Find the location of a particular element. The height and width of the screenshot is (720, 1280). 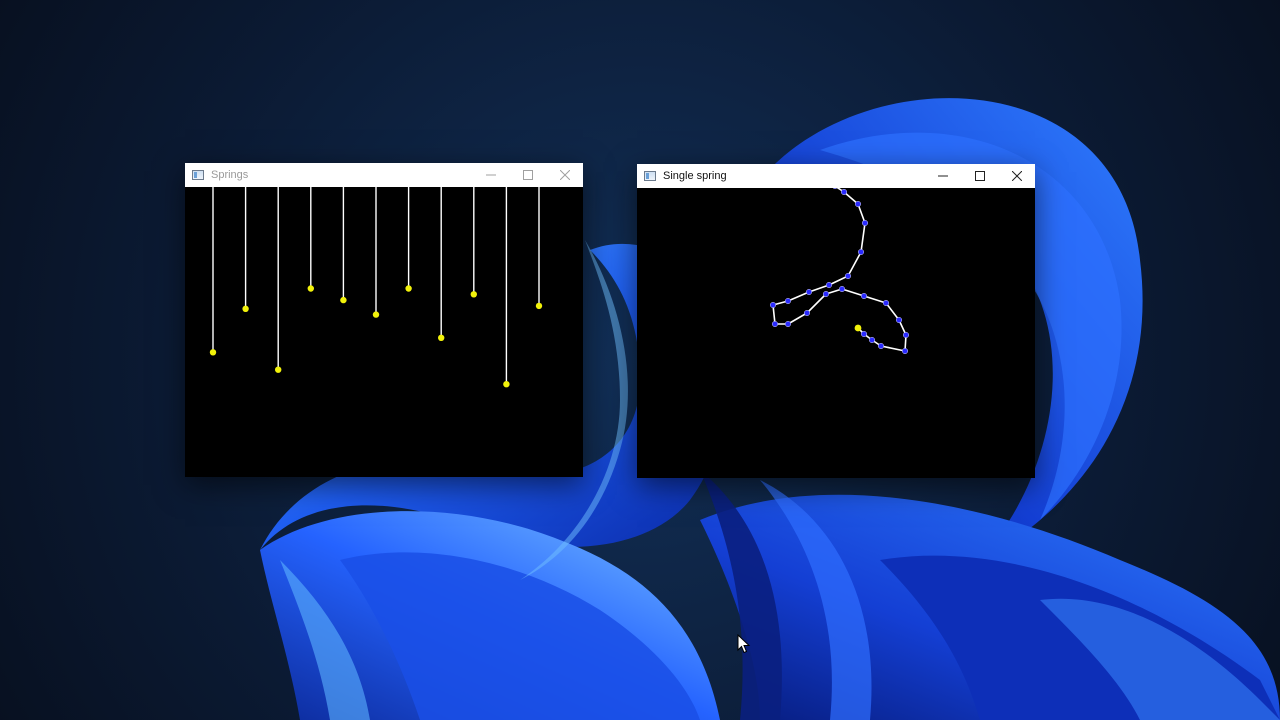

single-spring-canvas is located at coordinates (836, 333).